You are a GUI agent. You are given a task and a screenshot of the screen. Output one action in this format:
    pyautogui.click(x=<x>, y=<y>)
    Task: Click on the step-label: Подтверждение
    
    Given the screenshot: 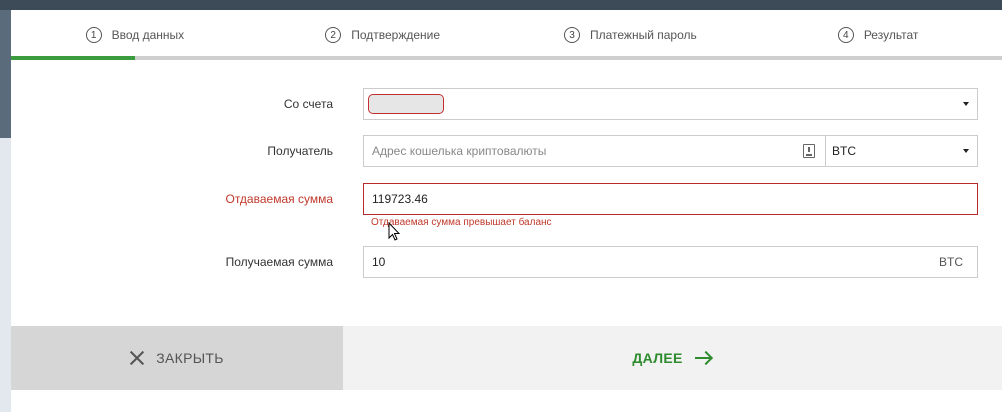 What is the action you would take?
    pyautogui.click(x=396, y=35)
    